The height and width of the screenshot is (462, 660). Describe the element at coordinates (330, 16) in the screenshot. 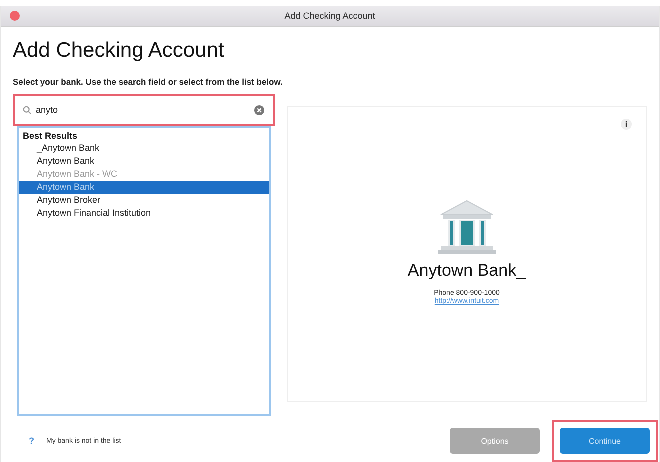

I see `window-title: Add Checking Account` at that location.